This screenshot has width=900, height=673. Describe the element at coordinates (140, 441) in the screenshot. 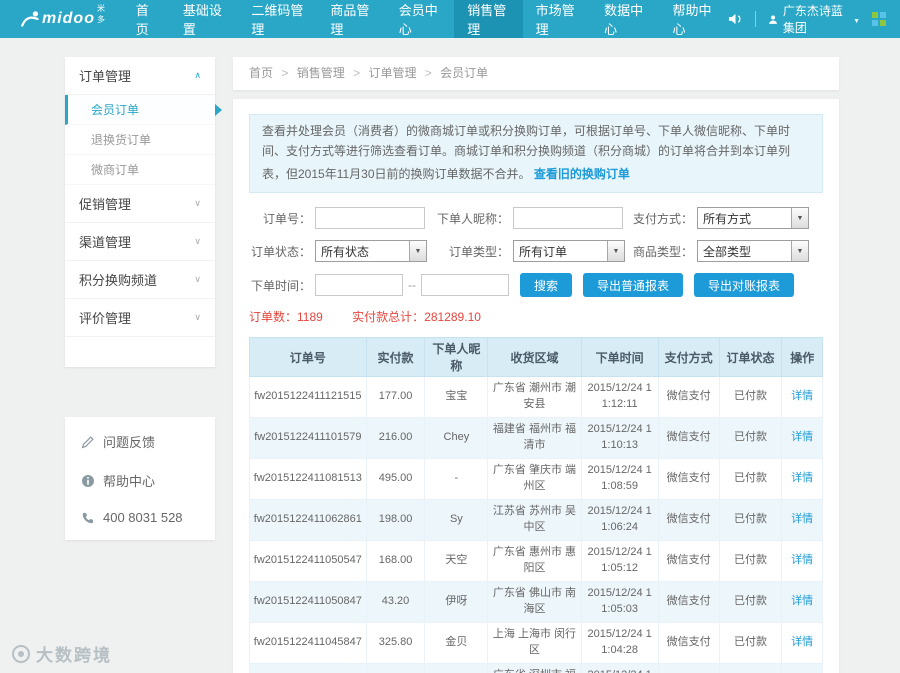

I see `sidebar-feedback: 问题反馈` at that location.